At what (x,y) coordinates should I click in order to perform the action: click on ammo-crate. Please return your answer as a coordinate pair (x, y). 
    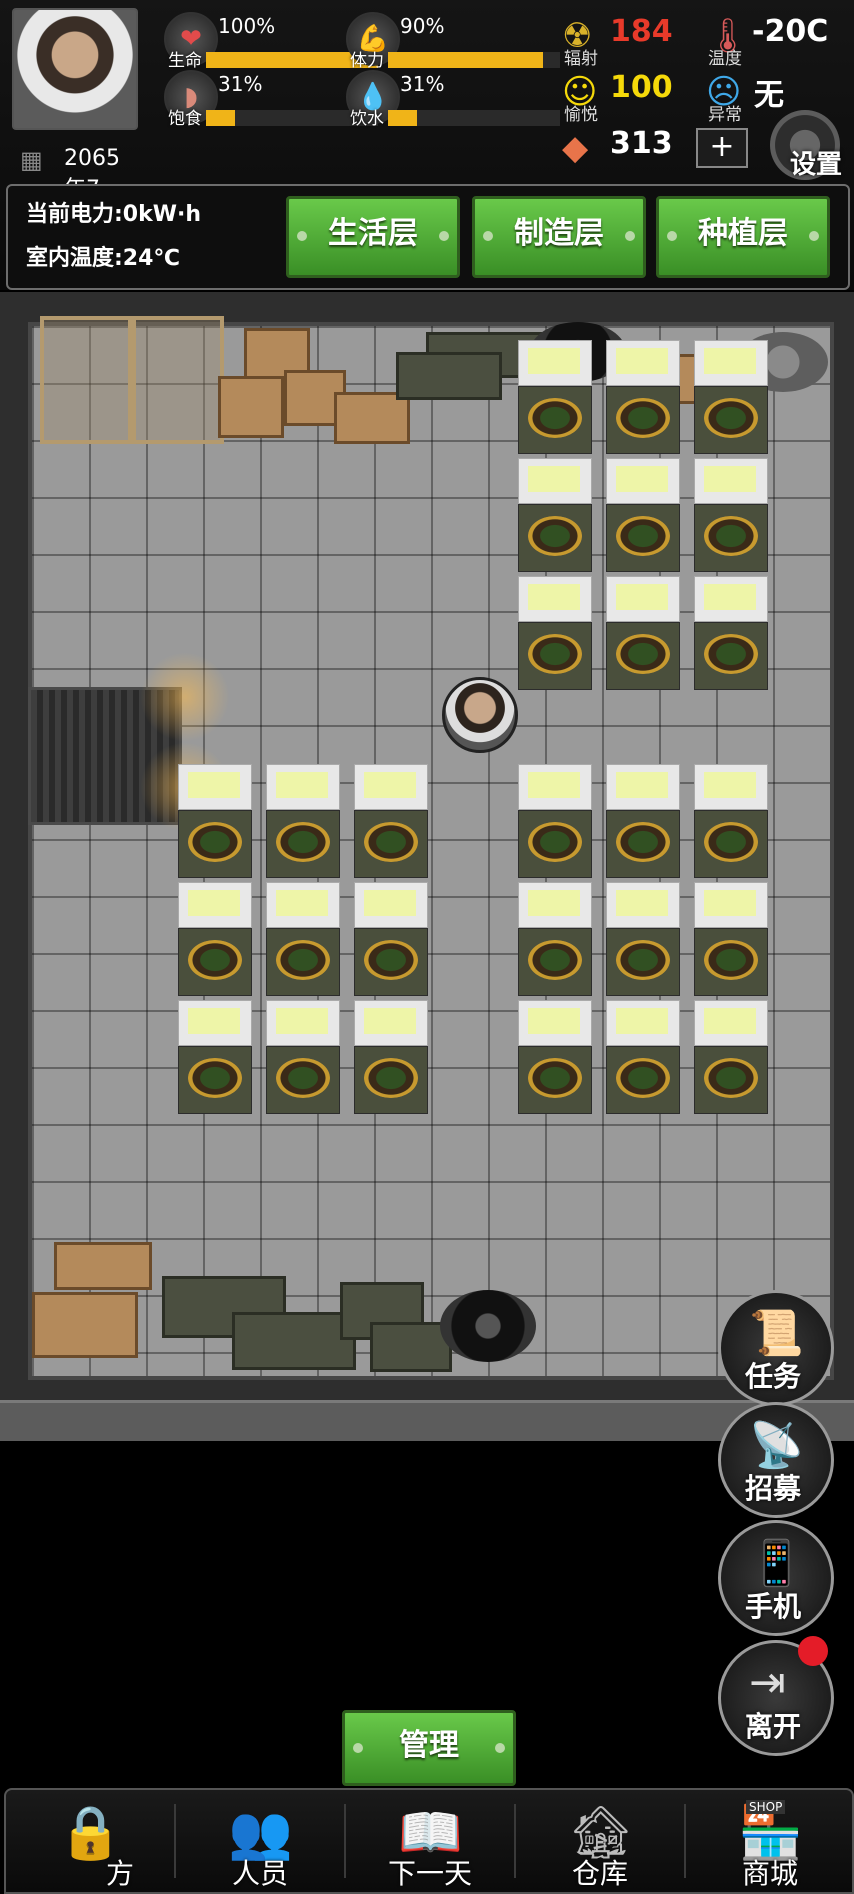
    Looking at the image, I should click on (294, 1341).